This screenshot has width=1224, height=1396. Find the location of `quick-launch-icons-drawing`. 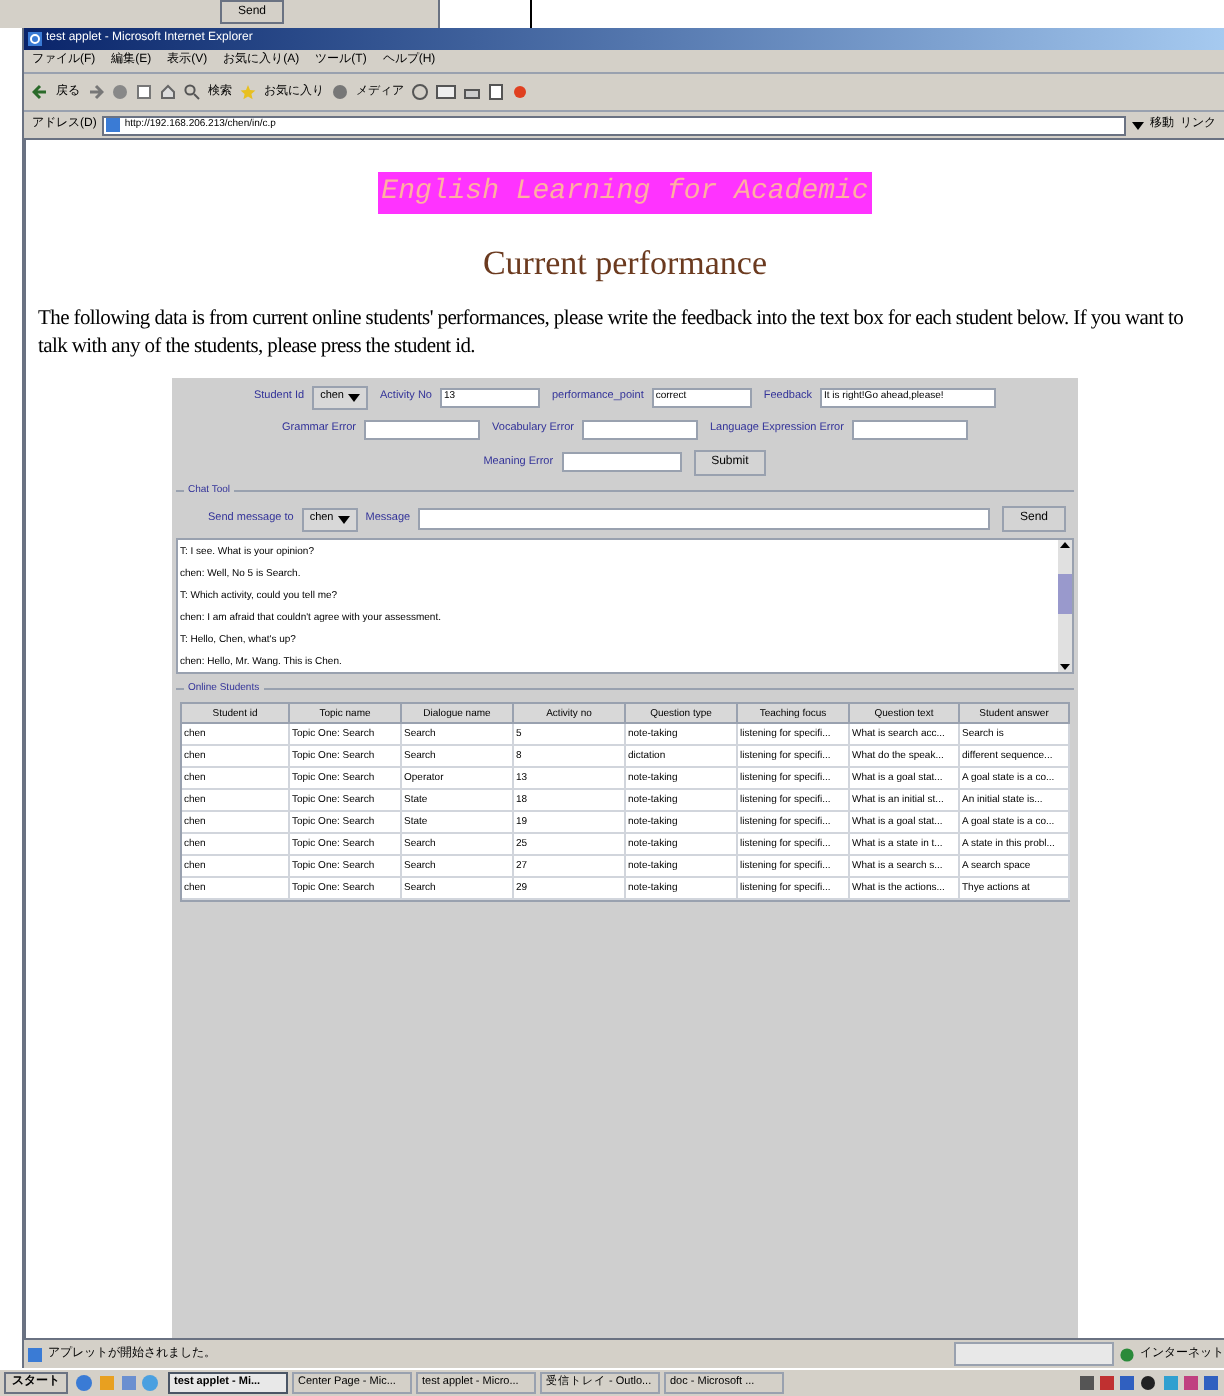

quick-launch-icons-drawing is located at coordinates (118, 1383).